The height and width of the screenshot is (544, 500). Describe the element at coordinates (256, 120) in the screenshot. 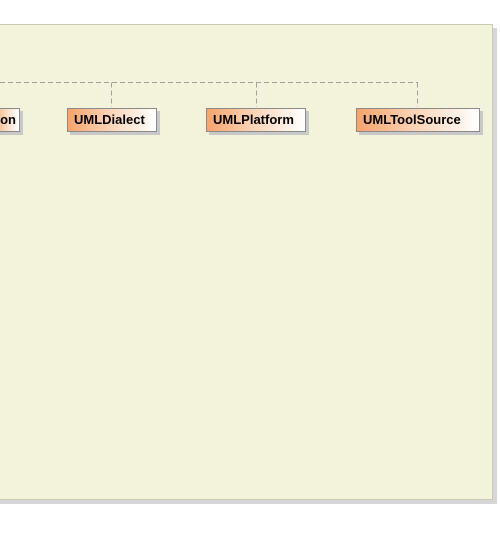

I see `class-node-umlplatform: UMLPlatform` at that location.